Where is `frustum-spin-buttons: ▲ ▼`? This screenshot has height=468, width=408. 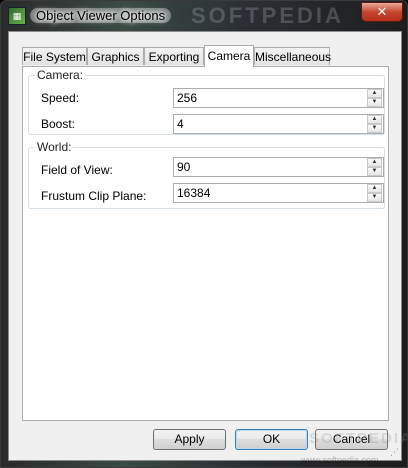 frustum-spin-buttons: ▲ ▼ is located at coordinates (375, 193).